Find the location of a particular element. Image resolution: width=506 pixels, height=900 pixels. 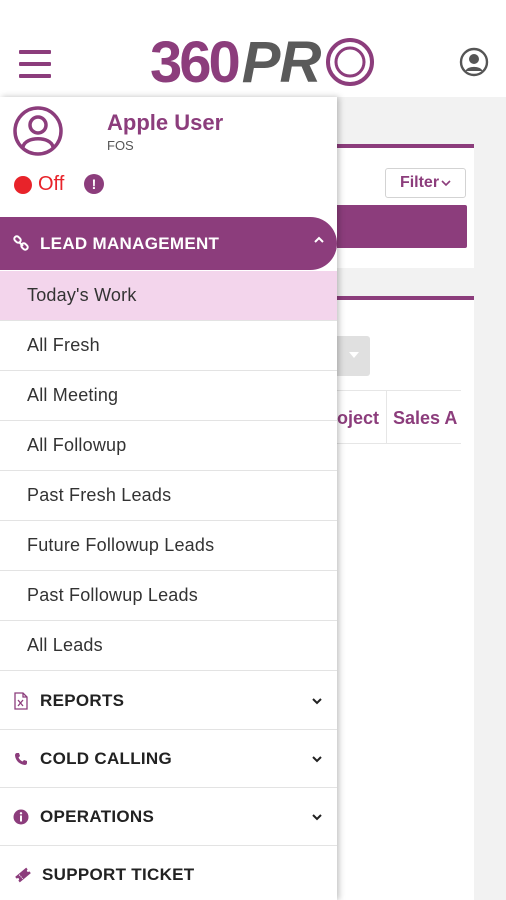

submenu-item-future-followup-leads: Future Followup Leads is located at coordinates (168, 546).